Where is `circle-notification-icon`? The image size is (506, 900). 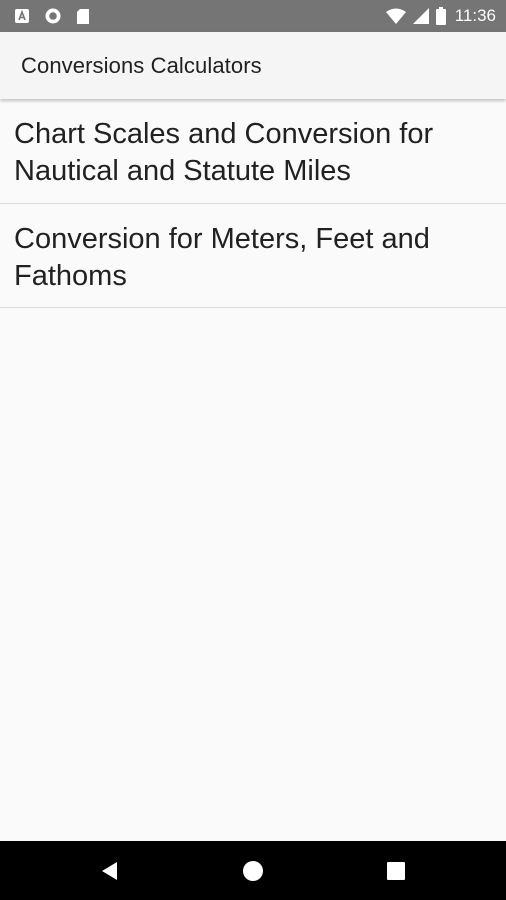 circle-notification-icon is located at coordinates (53, 16).